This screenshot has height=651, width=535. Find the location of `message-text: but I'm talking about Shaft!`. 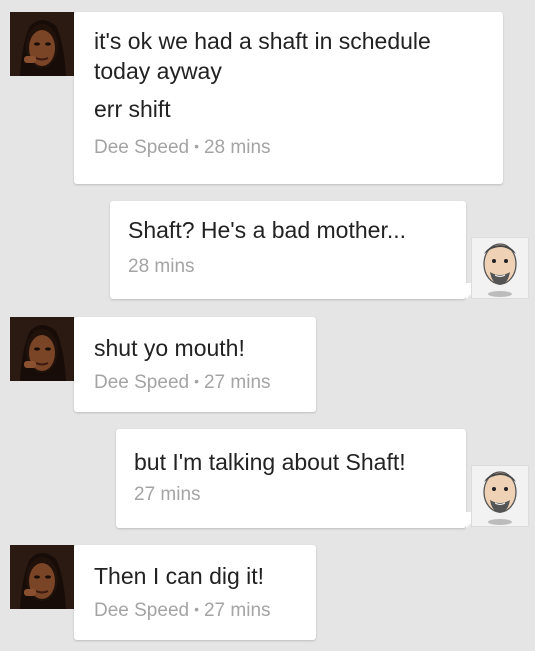

message-text: but I'm talking about Shaft! is located at coordinates (270, 462).